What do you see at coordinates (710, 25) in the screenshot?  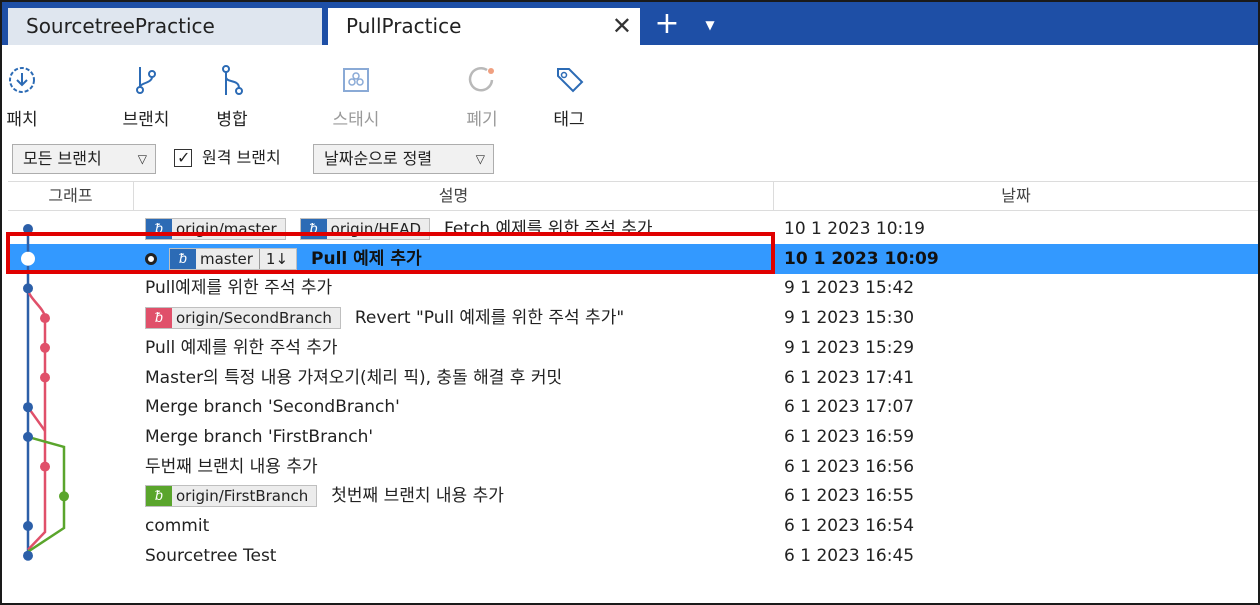 I see `chevron-down-icon: ▼` at bounding box center [710, 25].